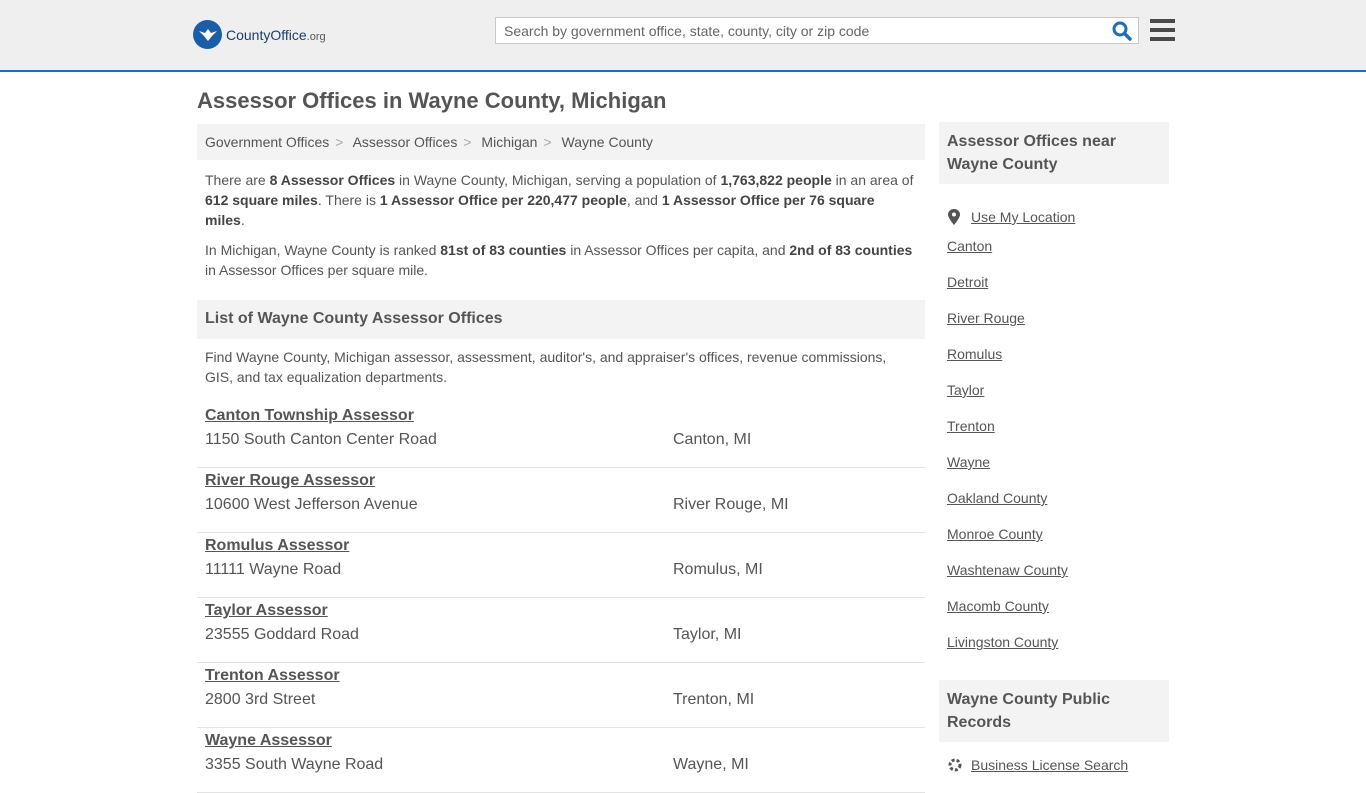 This screenshot has height=793, width=1366. What do you see at coordinates (1011, 325) in the screenshot?
I see `sidebar-link: River Rouge` at bounding box center [1011, 325].